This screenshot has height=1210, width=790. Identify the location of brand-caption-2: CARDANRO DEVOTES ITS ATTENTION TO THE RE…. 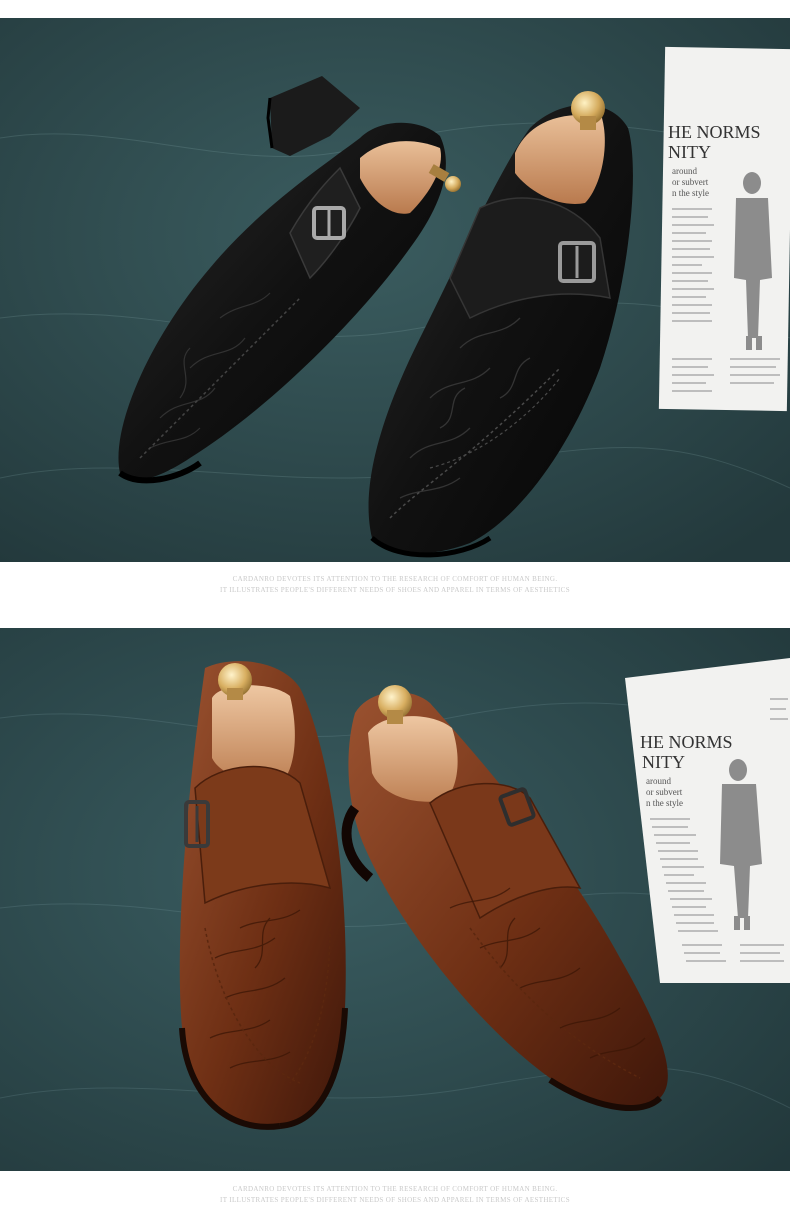
(395, 1195).